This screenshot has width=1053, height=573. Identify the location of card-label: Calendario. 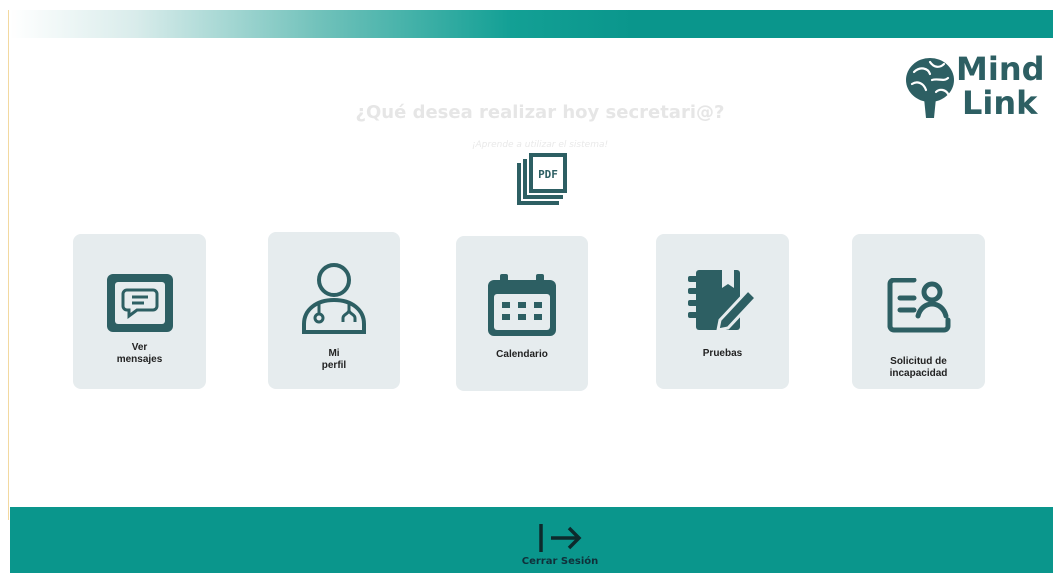
(522, 354).